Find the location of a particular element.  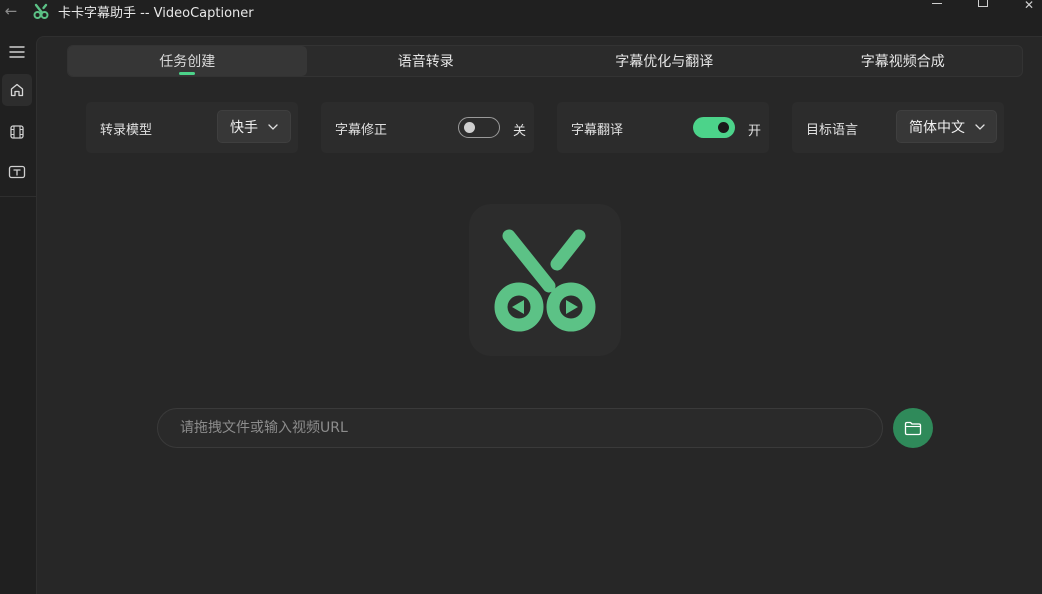

close-button: ✕ is located at coordinates (1024, 6).